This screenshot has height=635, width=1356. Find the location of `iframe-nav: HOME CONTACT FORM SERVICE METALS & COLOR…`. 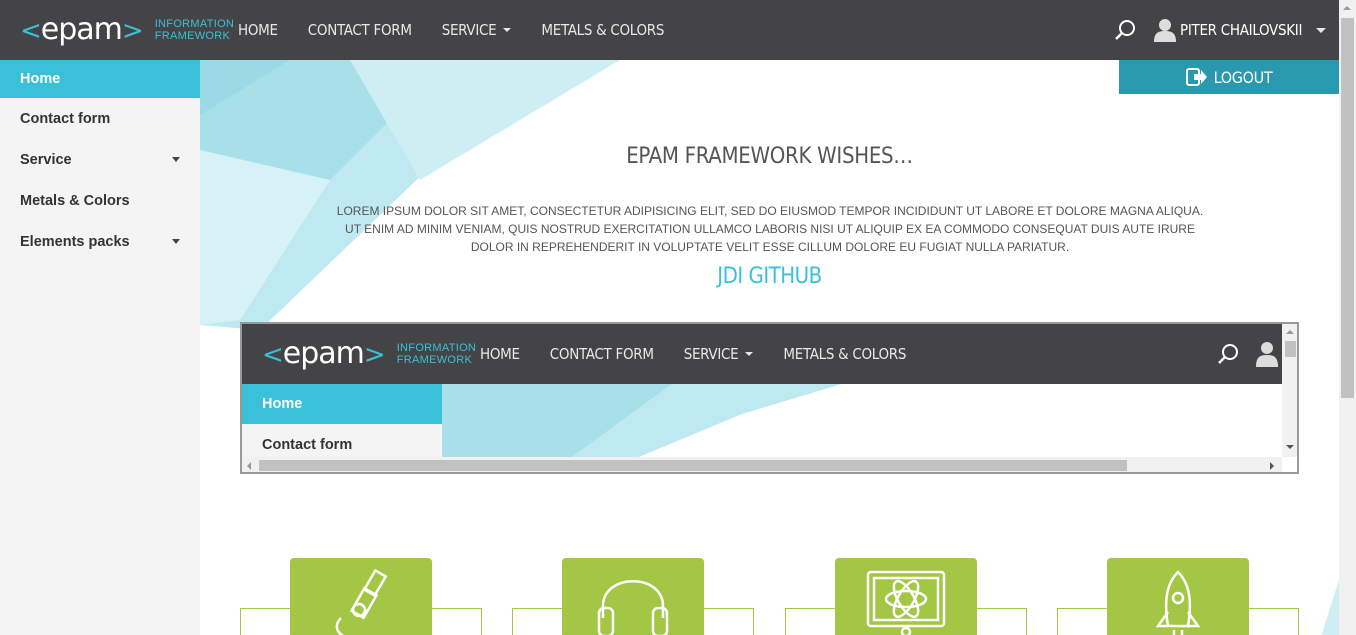

iframe-nav: HOME CONTACT FORM SERVICE METALS & COLOR… is located at coordinates (708, 354).